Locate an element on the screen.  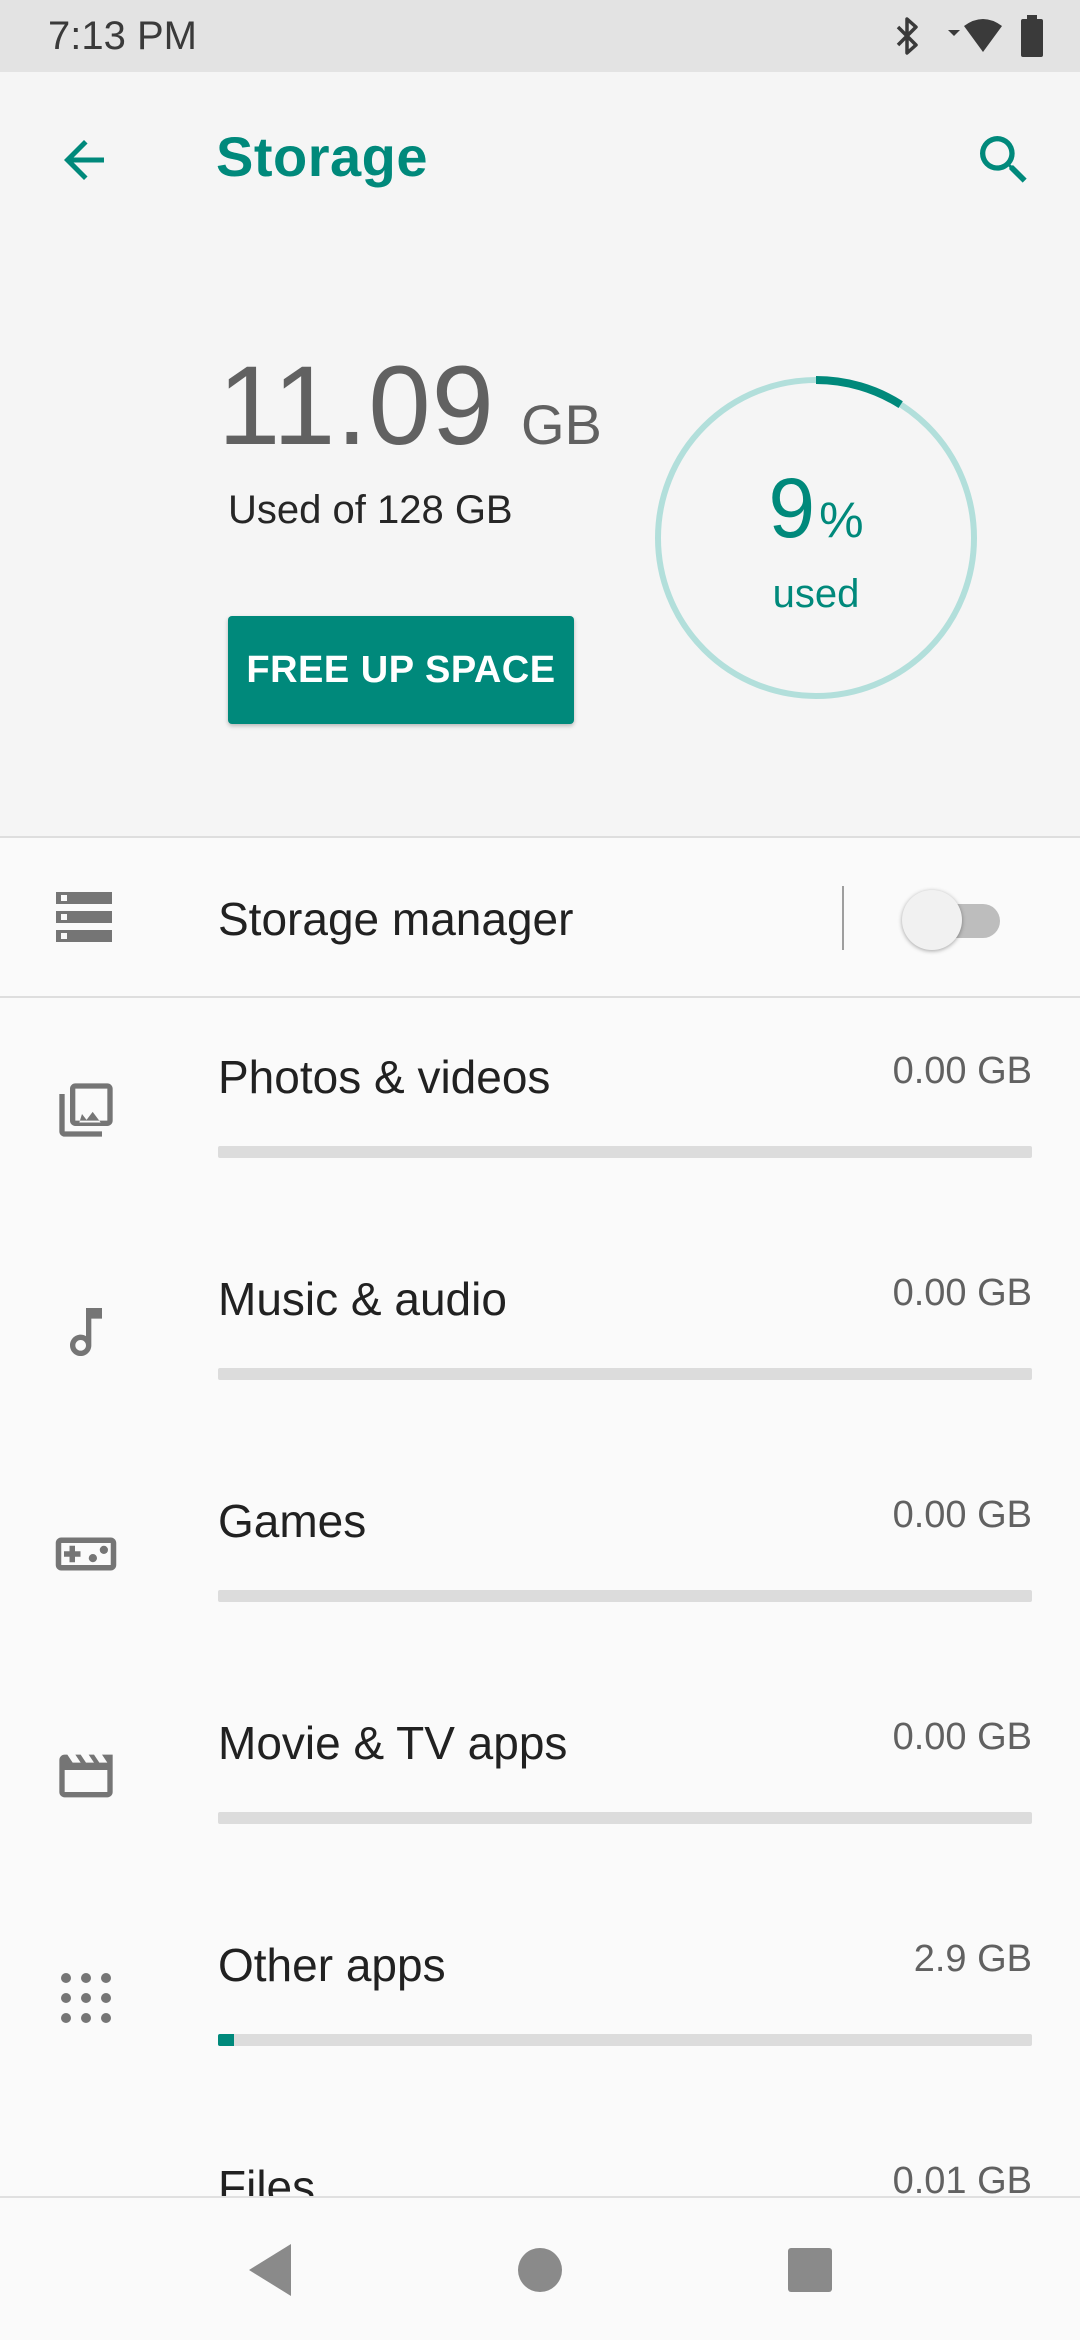
movie-icon is located at coordinates (86, 1776).